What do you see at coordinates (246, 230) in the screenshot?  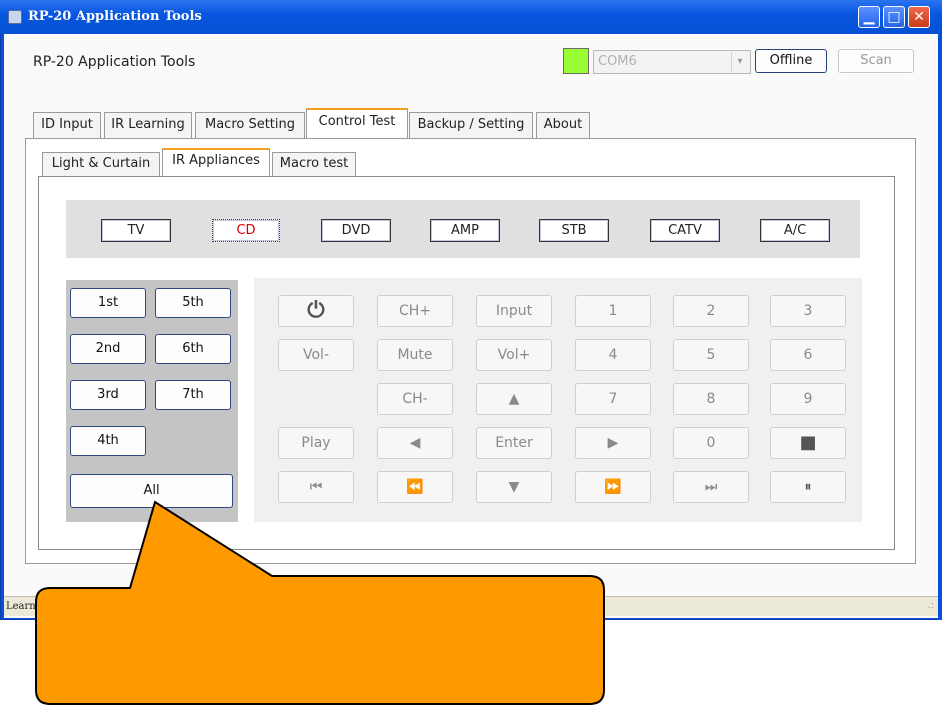 I see `device-cd-button: CD` at bounding box center [246, 230].